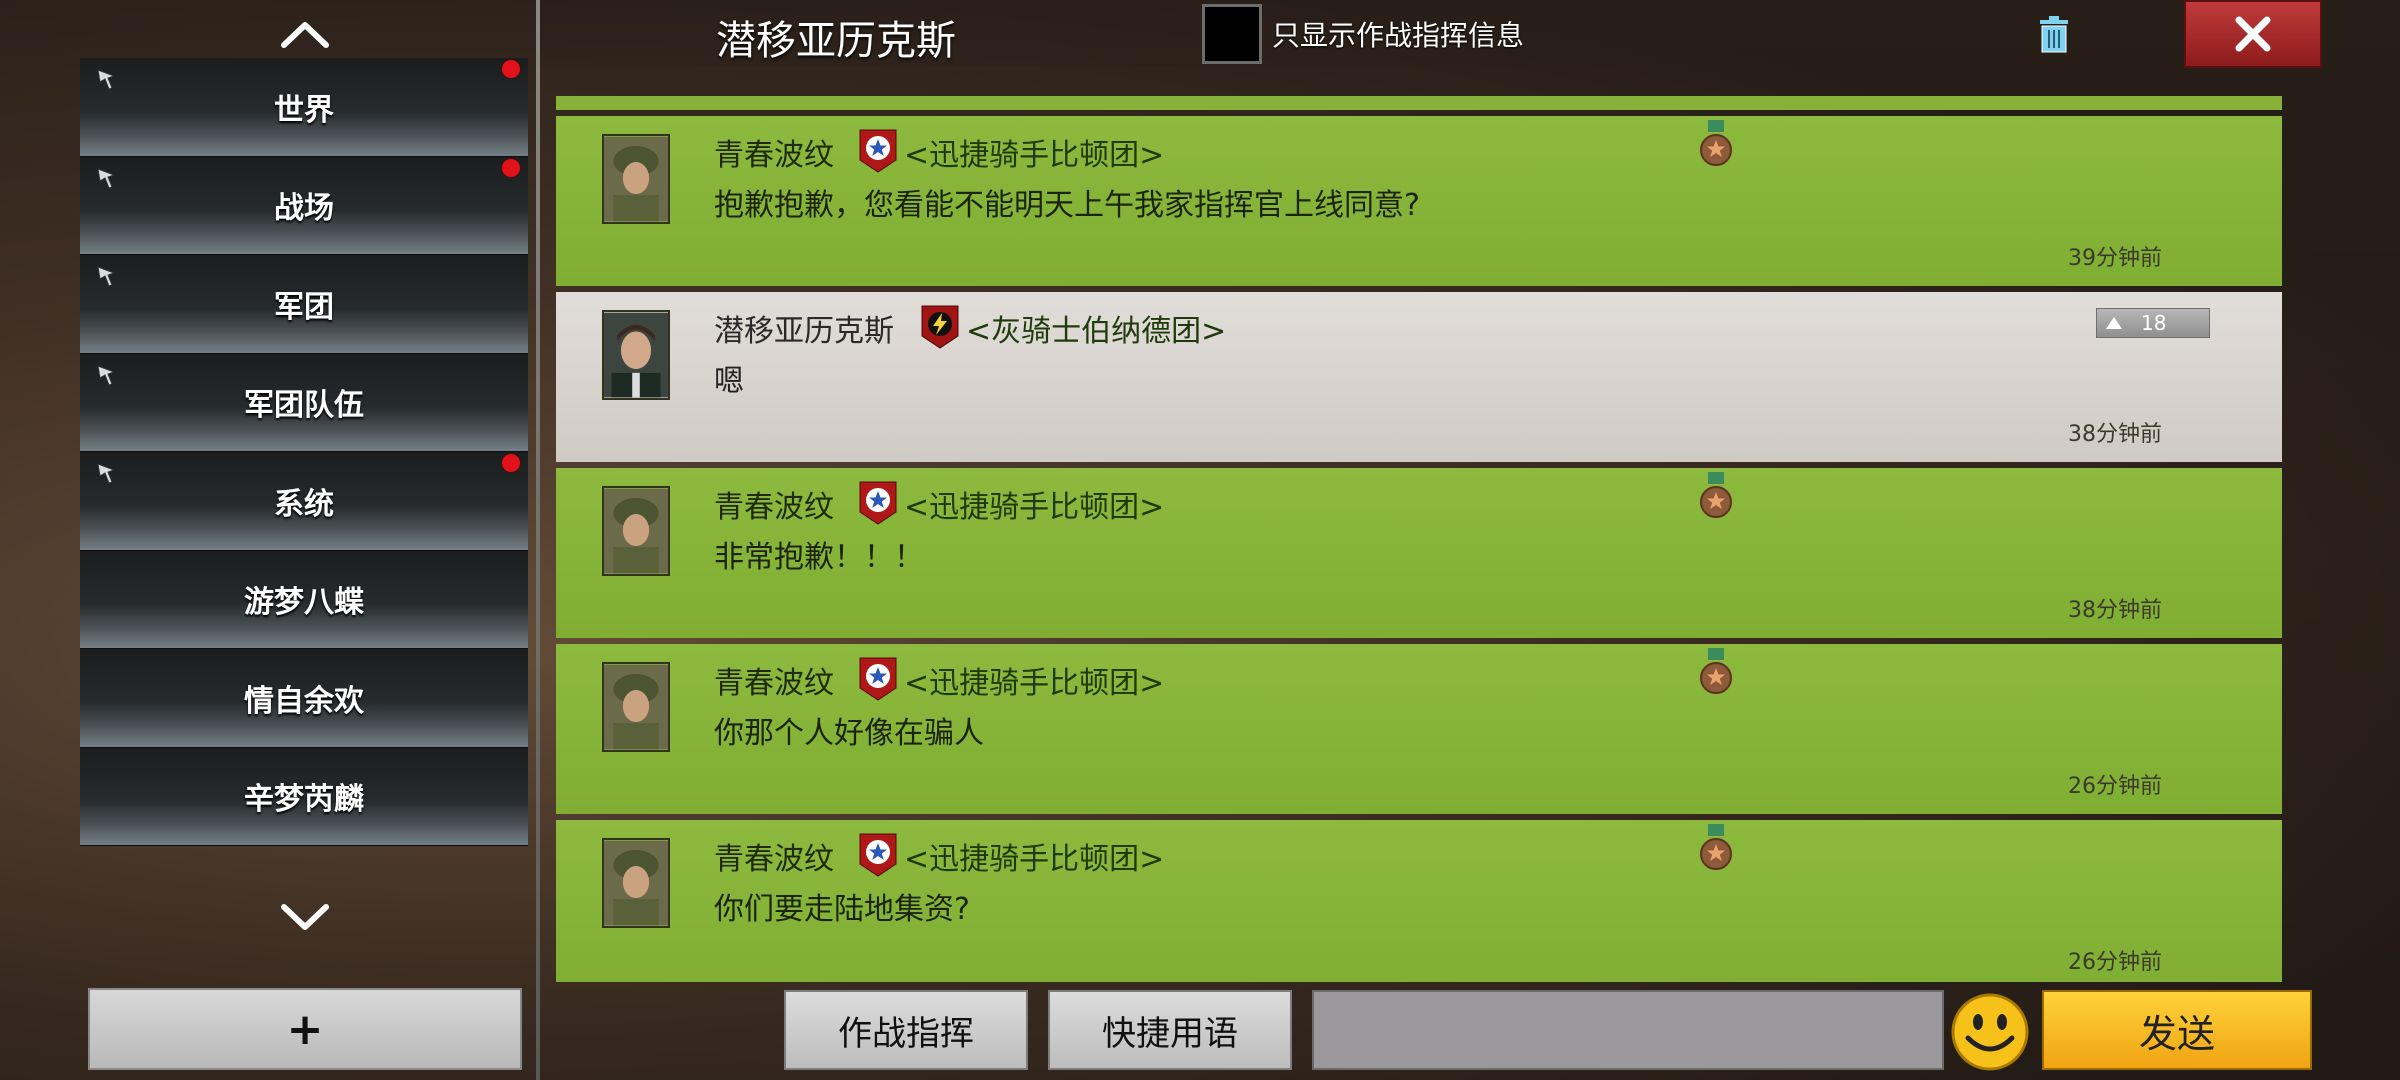  I want to click on channel-legion-team: 军团队伍, so click(304, 402).